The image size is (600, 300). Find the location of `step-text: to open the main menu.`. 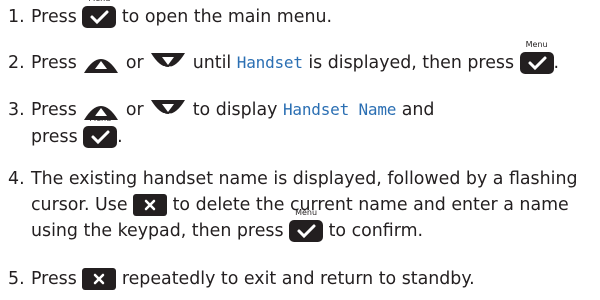

step-text: to open the main menu. is located at coordinates (227, 17).